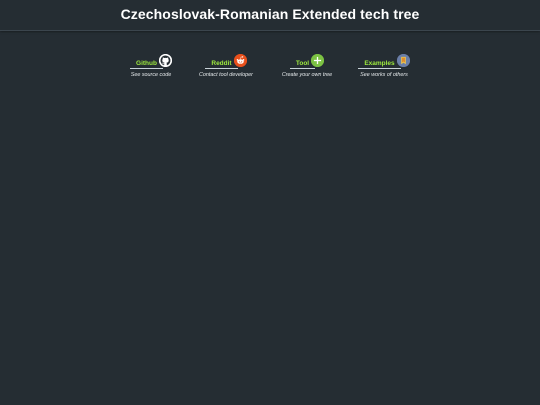 This screenshot has width=540, height=405. I want to click on plus-icon, so click(318, 60).